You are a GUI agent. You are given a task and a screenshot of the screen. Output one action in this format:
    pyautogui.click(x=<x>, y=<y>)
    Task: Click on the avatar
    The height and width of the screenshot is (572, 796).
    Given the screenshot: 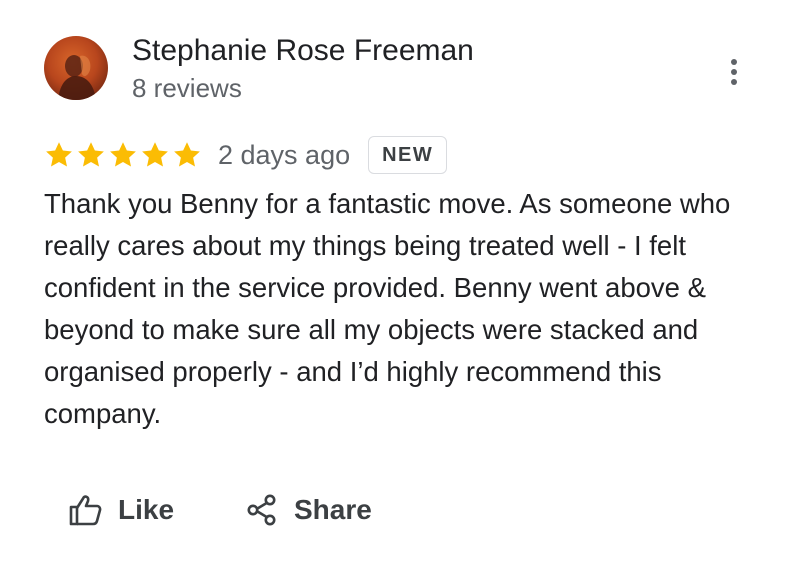 What is the action you would take?
    pyautogui.click(x=76, y=68)
    